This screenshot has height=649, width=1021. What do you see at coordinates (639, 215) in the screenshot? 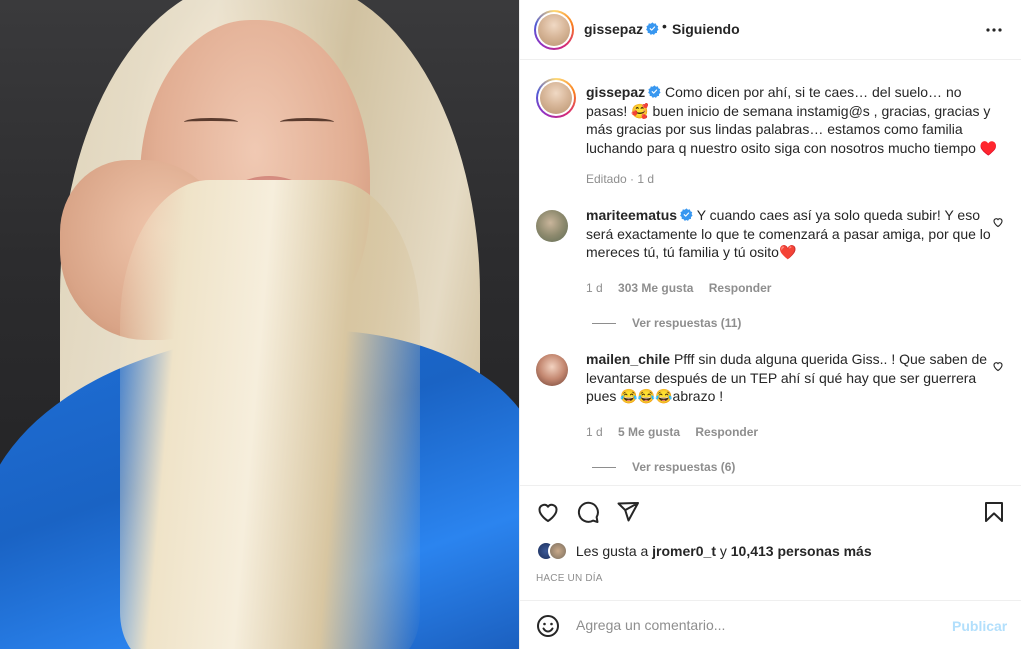
I see `commenter-username: mariteematus` at bounding box center [639, 215].